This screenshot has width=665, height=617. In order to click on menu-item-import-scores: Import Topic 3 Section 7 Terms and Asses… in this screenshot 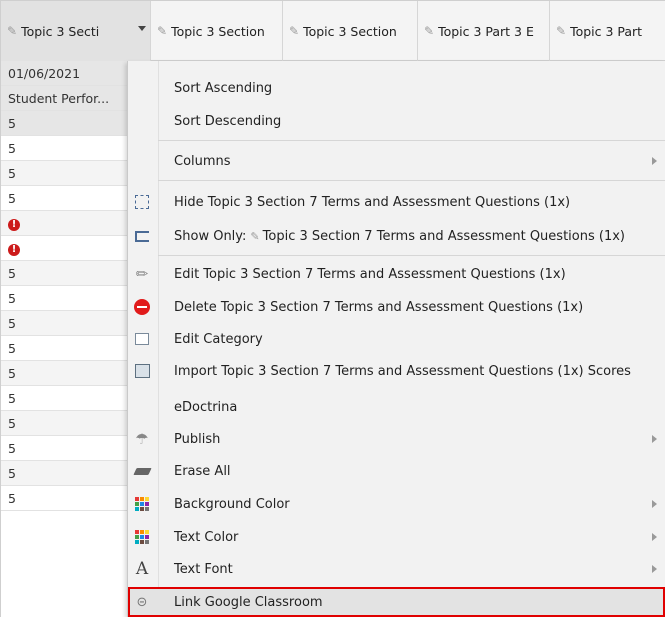, I will do `click(396, 371)`.